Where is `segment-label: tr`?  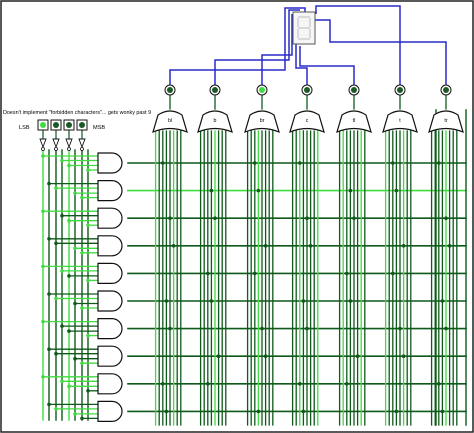
segment-label: tr is located at coordinates (445, 121).